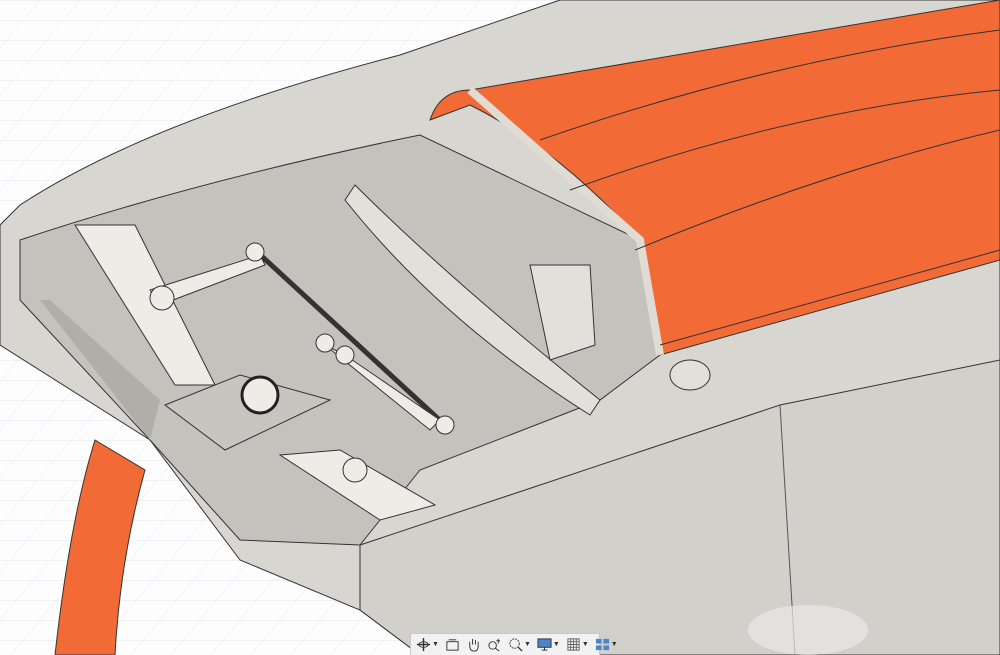 Image resolution: width=1000 pixels, height=655 pixels. What do you see at coordinates (423, 644) in the screenshot?
I see `orbit-icon` at bounding box center [423, 644].